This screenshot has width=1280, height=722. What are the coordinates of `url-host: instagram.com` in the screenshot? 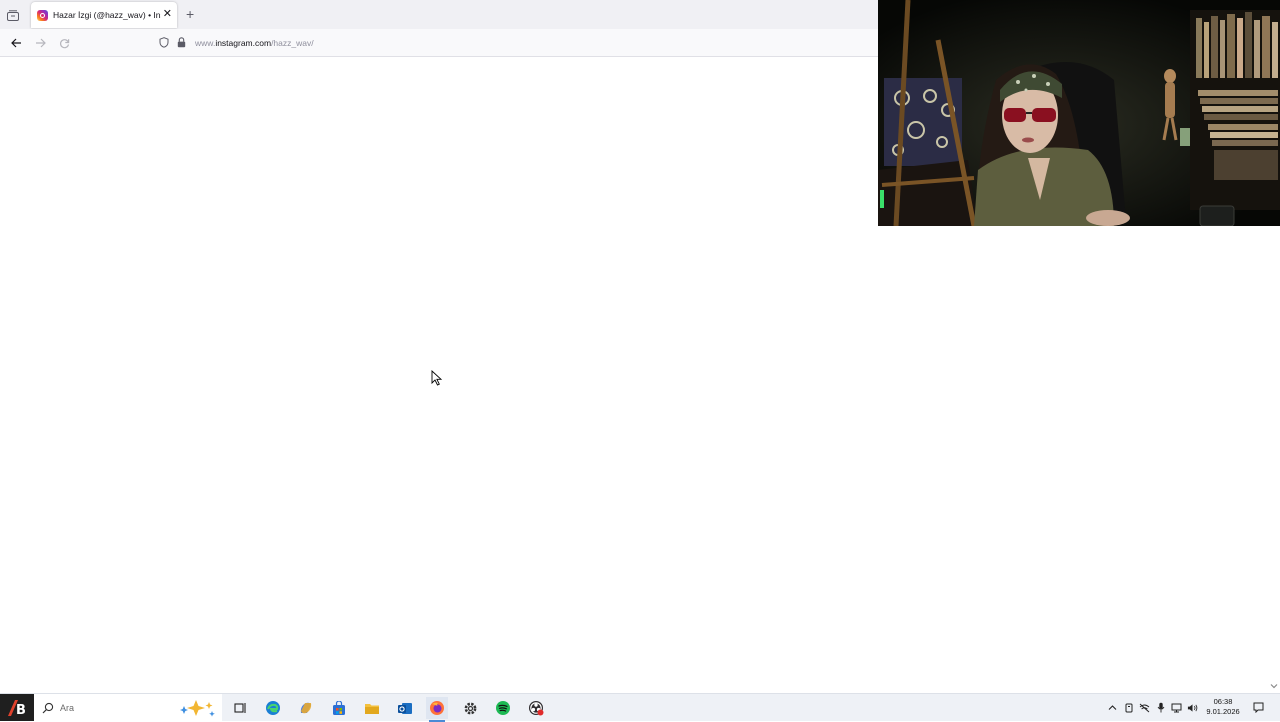 It's located at (243, 42).